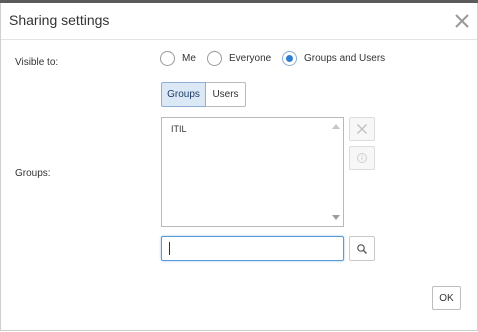  I want to click on tab-users: Users, so click(226, 94).